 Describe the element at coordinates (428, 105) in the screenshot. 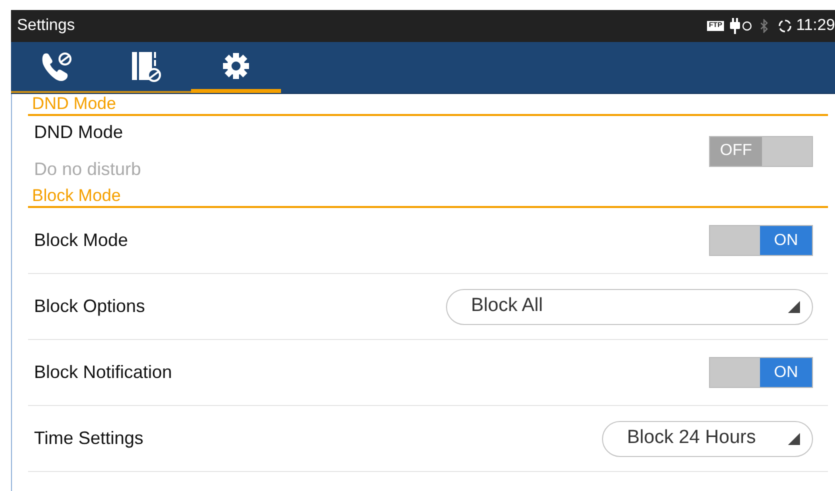

I see `section-header: DND Mode` at that location.